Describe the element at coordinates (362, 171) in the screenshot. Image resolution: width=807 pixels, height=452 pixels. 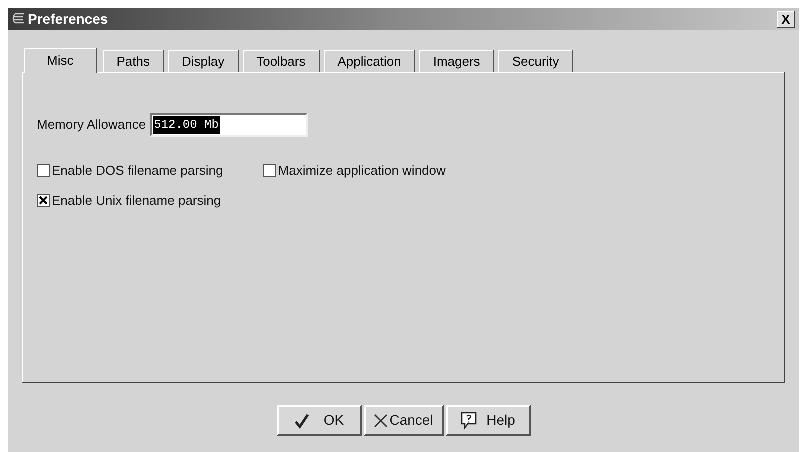
I see `option-label: Maximize application window` at that location.